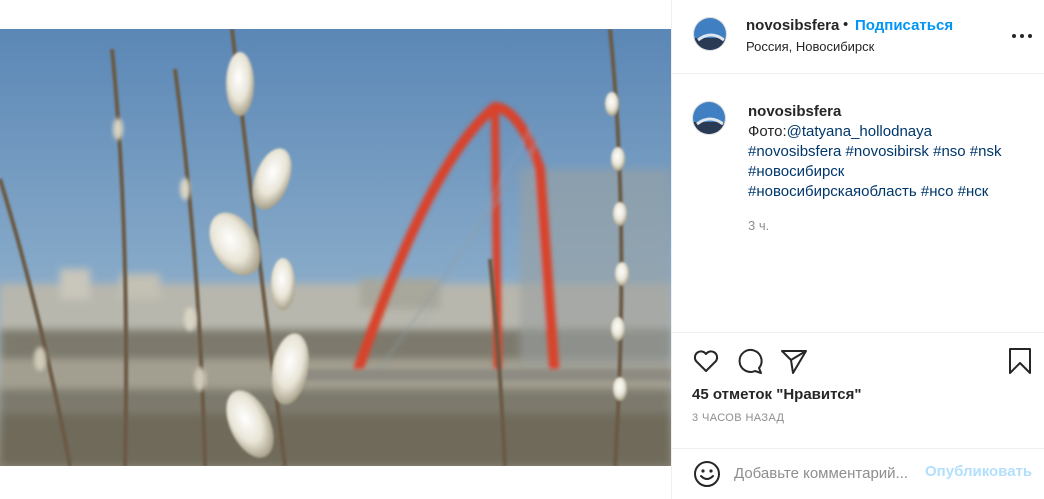 Image resolution: width=1044 pixels, height=499 pixels. What do you see at coordinates (767, 131) in the screenshot?
I see `caption-credit-prefix: Фото:` at bounding box center [767, 131].